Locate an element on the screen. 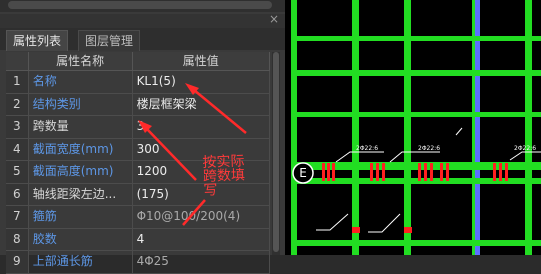 The height and width of the screenshot is (274, 541). rebar-marks is located at coordinates (415, 198).